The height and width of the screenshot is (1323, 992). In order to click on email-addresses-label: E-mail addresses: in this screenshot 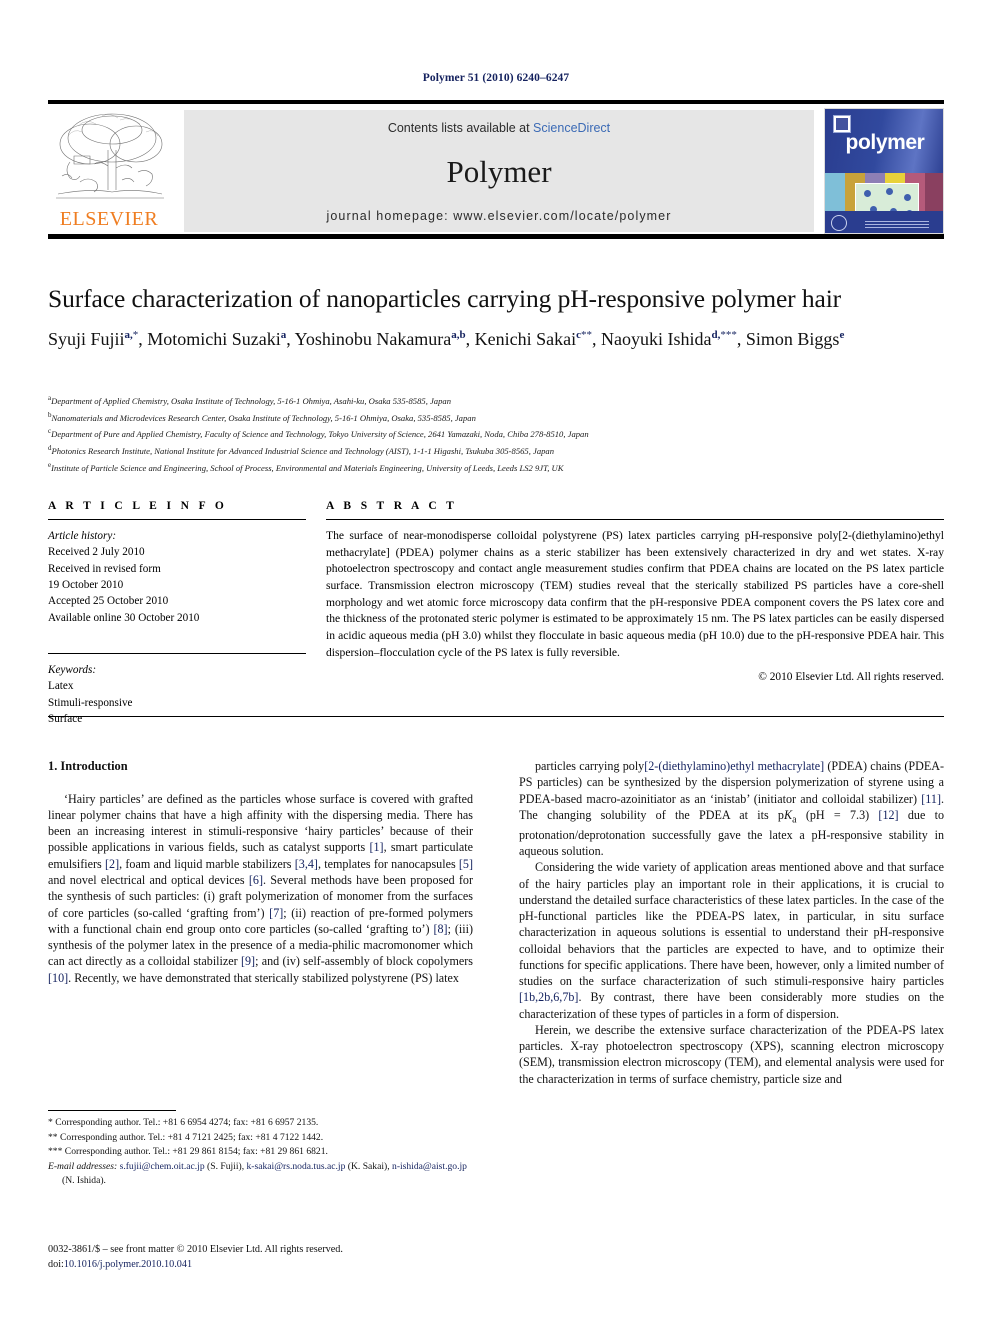, I will do `click(84, 1166)`.